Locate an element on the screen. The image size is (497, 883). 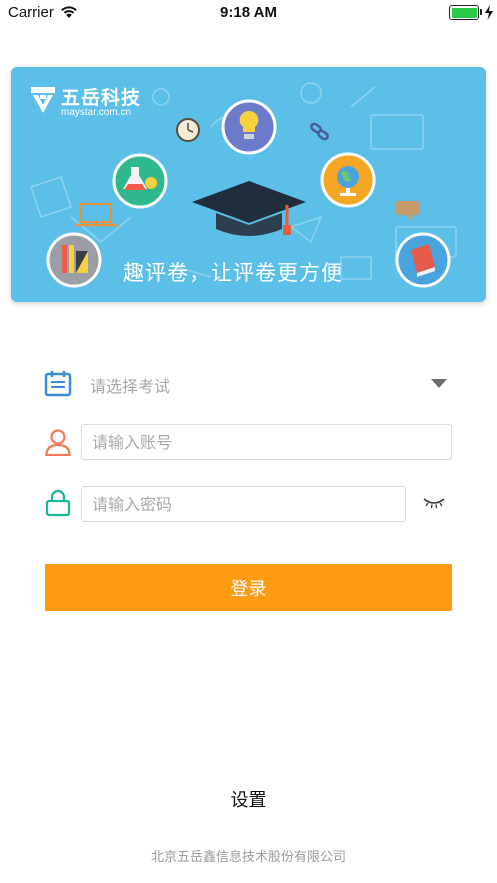
settings-link: 设置 is located at coordinates (248, 799).